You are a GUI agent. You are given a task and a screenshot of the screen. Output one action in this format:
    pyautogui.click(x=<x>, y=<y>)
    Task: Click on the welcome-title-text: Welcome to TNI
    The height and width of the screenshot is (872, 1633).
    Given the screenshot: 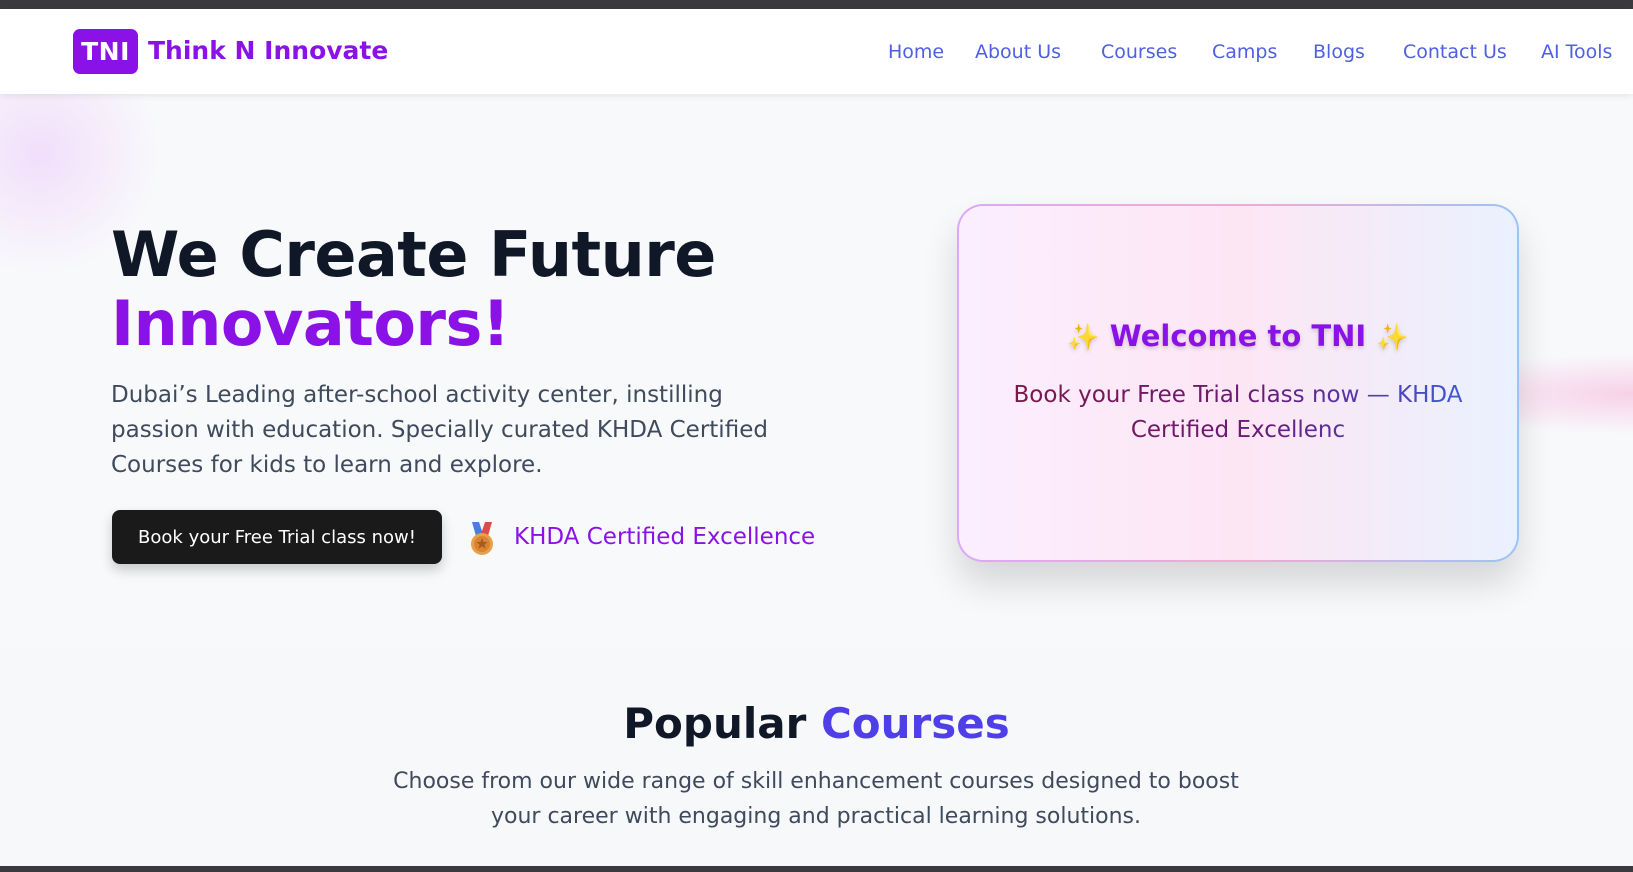 What is the action you would take?
    pyautogui.click(x=1238, y=336)
    